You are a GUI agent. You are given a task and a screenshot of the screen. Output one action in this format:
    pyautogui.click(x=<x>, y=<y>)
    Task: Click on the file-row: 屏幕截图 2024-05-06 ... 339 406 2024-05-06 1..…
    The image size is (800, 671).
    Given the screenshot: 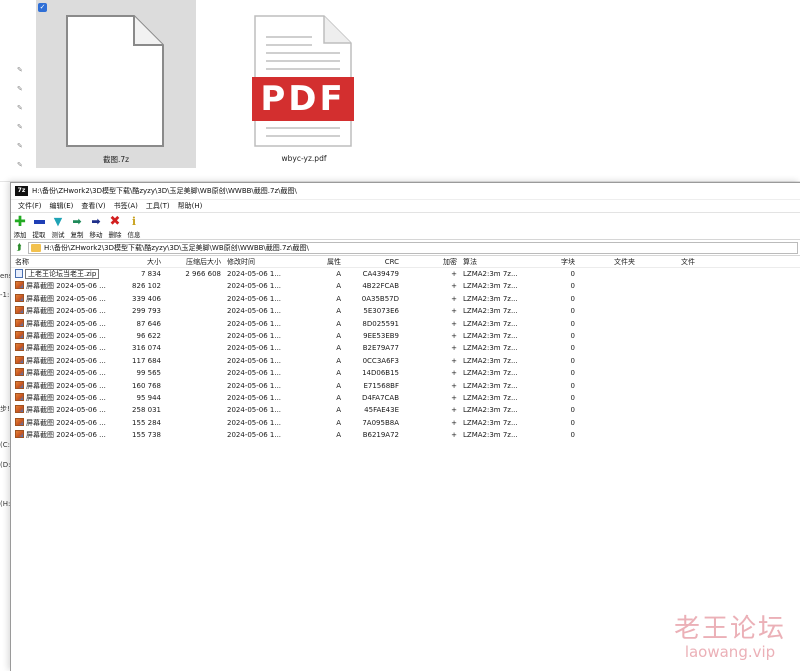 What is the action you would take?
    pyautogui.click(x=405, y=299)
    